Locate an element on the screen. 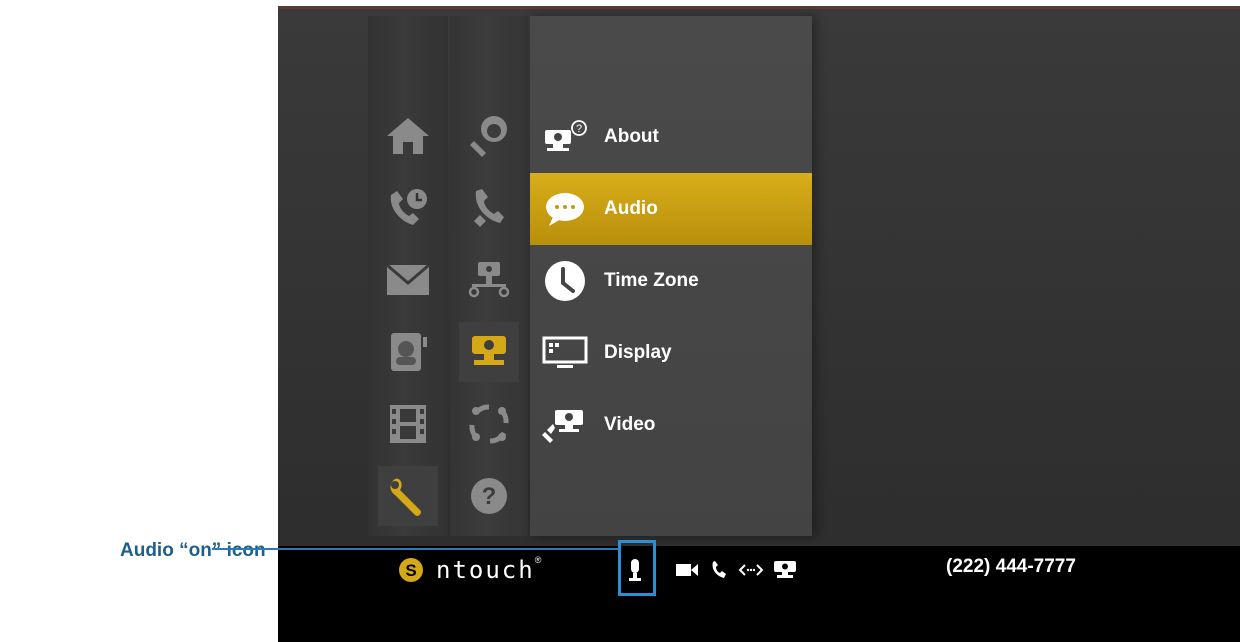  phone-number: (222) 444-7777 is located at coordinates (1011, 566).